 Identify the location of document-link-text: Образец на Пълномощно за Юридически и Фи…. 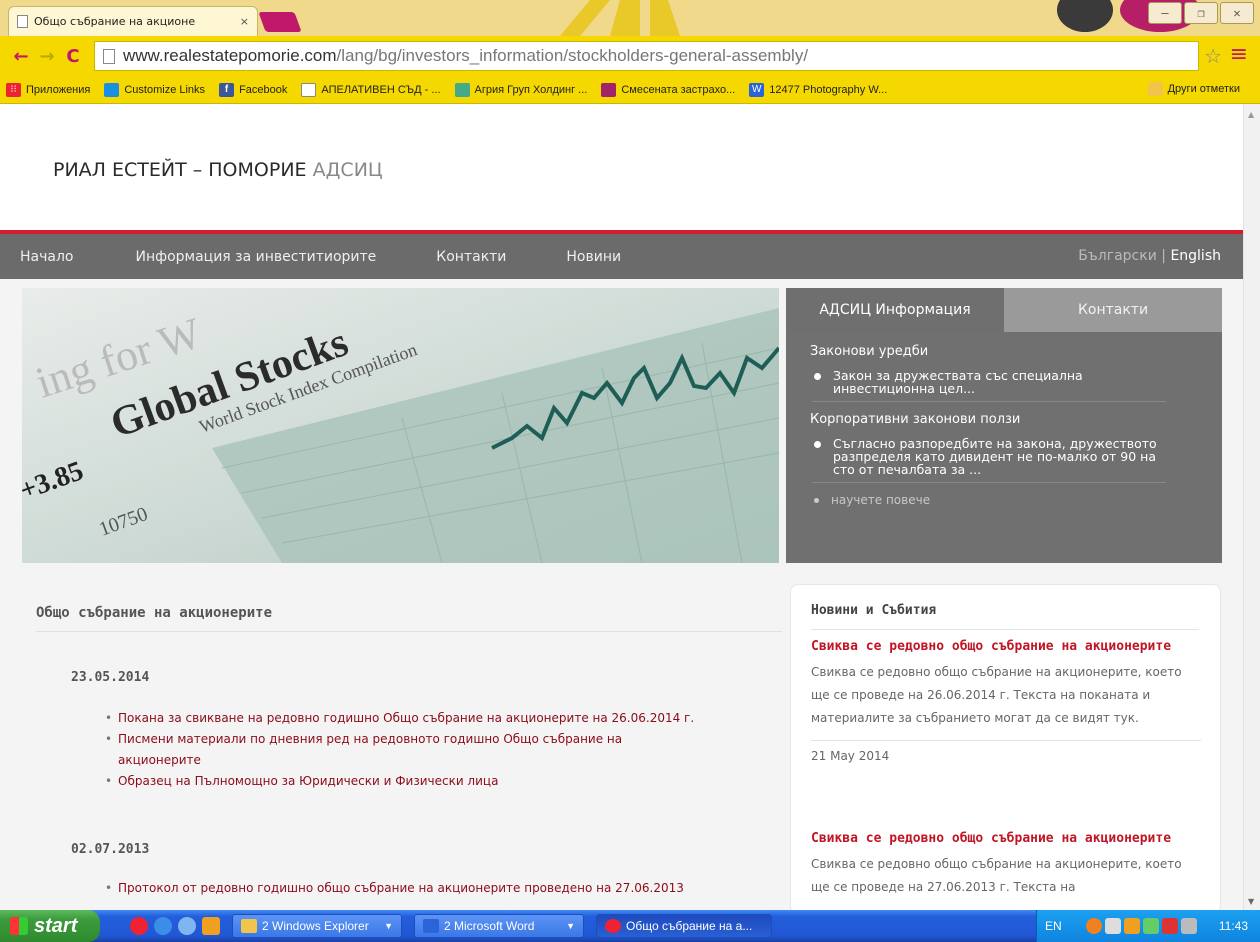
(308, 781).